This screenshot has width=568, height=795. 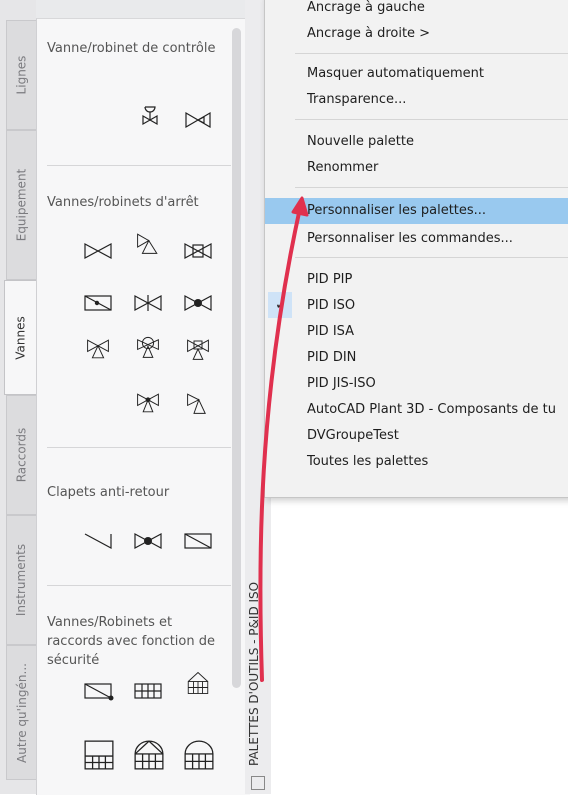 What do you see at coordinates (416, 142) in the screenshot?
I see `menu-item-new-palette: Nouvelle palette` at bounding box center [416, 142].